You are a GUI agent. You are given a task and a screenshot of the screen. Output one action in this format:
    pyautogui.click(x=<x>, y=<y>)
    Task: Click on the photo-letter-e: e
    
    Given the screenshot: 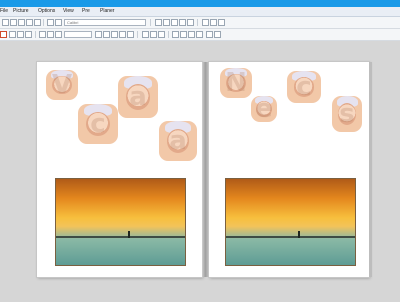 What is the action you would take?
    pyautogui.click(x=264, y=109)
    